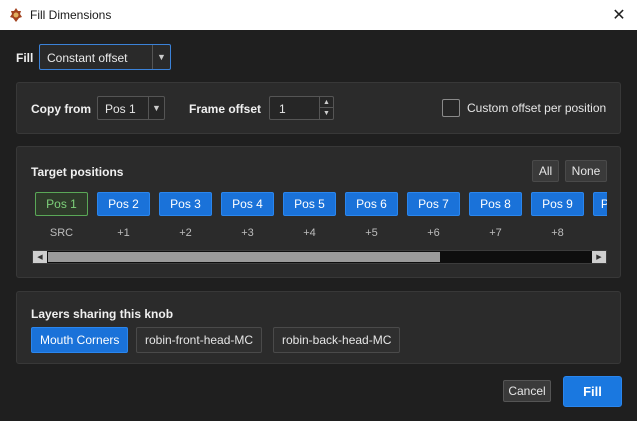 The image size is (637, 421). What do you see at coordinates (557, 204) in the screenshot?
I see `position-button: Pos 9` at bounding box center [557, 204].